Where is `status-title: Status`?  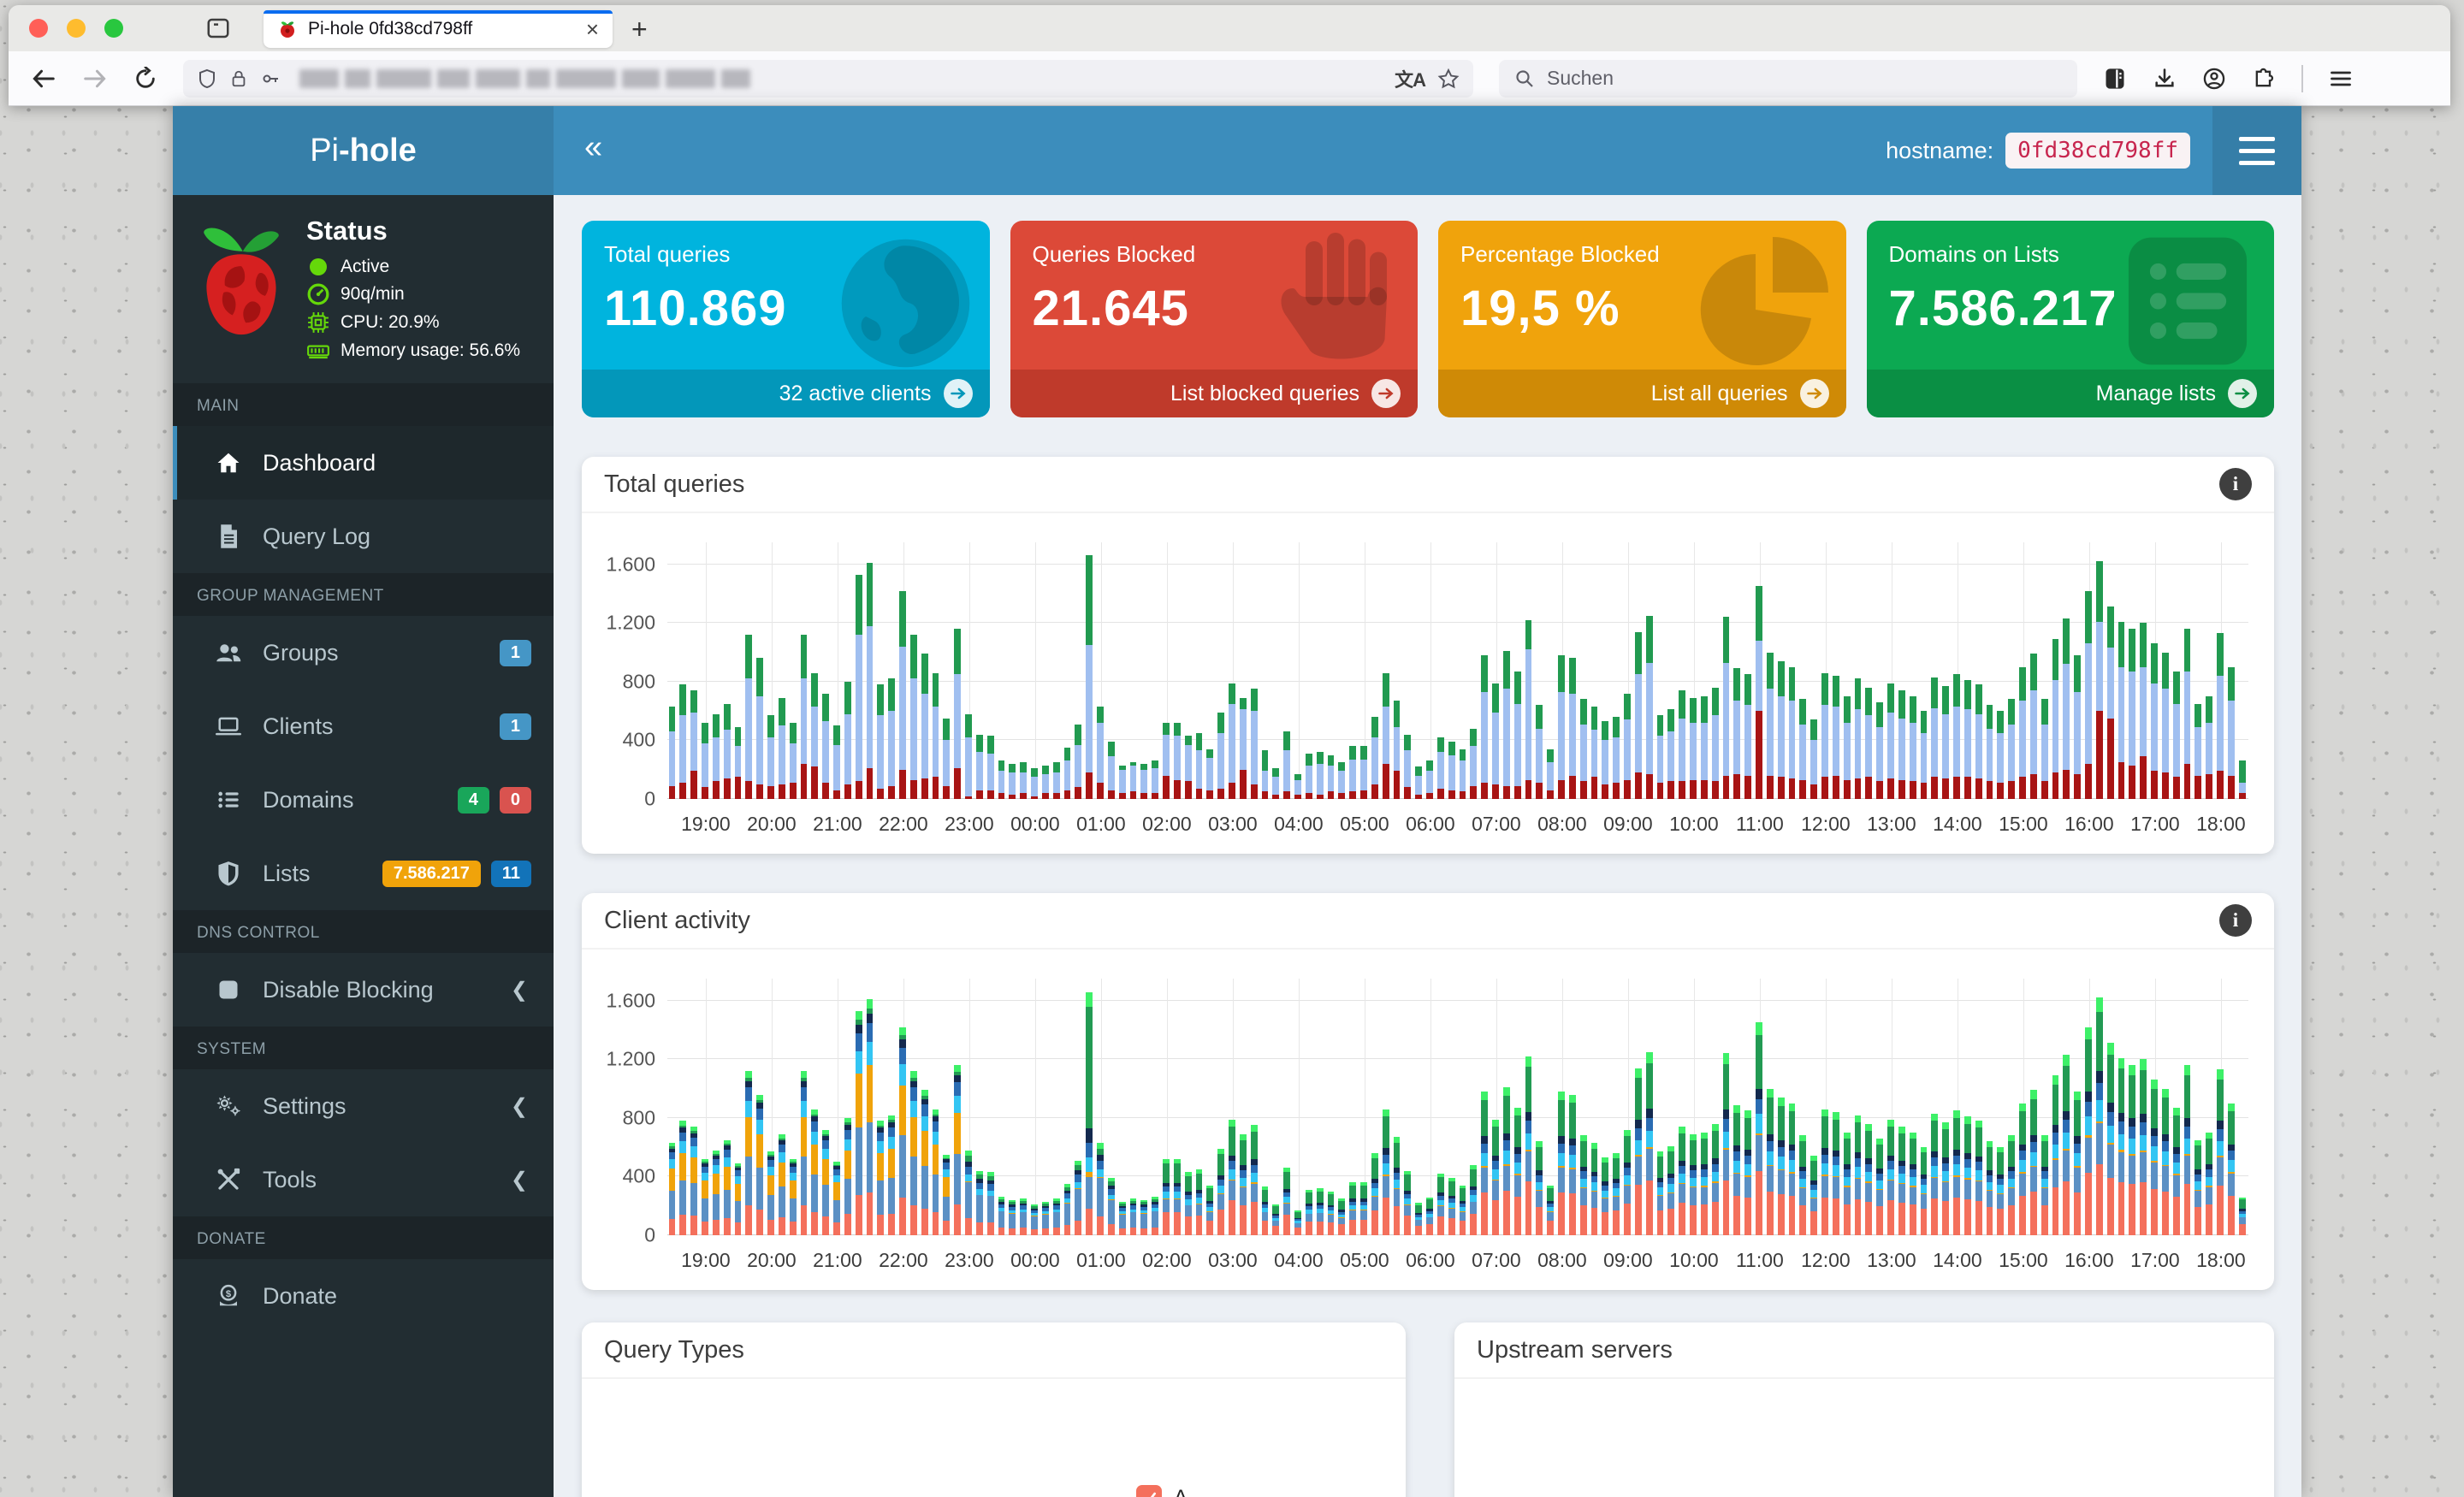 status-title: Status is located at coordinates (347, 231).